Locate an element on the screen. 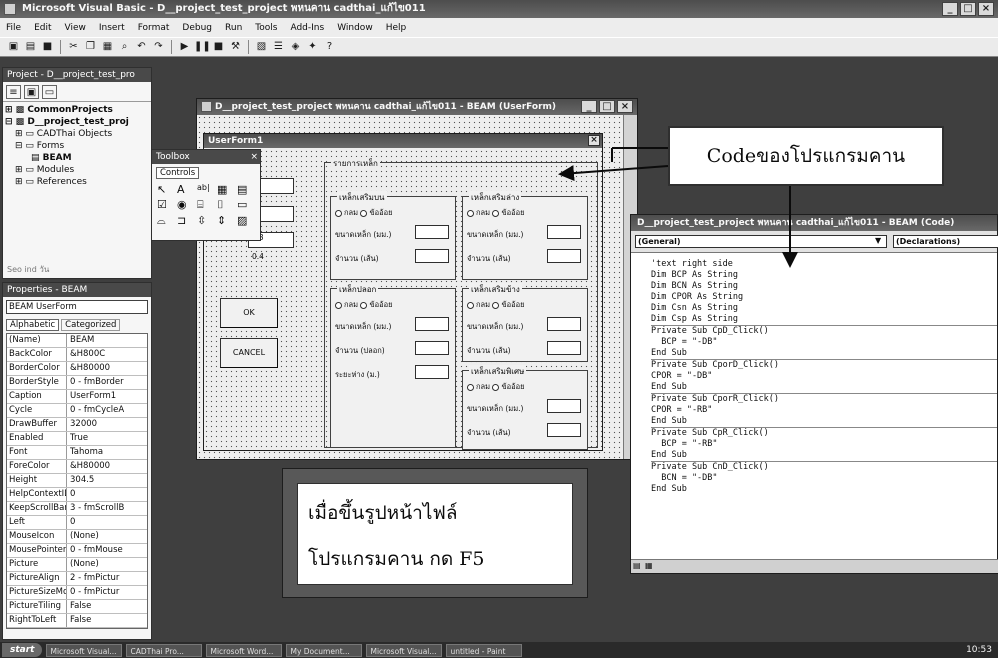 Image resolution: width=998 pixels, height=658 pixels. instruction-callout: เมื่อขึ้นรูปหน้าไฟล์ โปรแกรมคาน กด F5 is located at coordinates (435, 534).